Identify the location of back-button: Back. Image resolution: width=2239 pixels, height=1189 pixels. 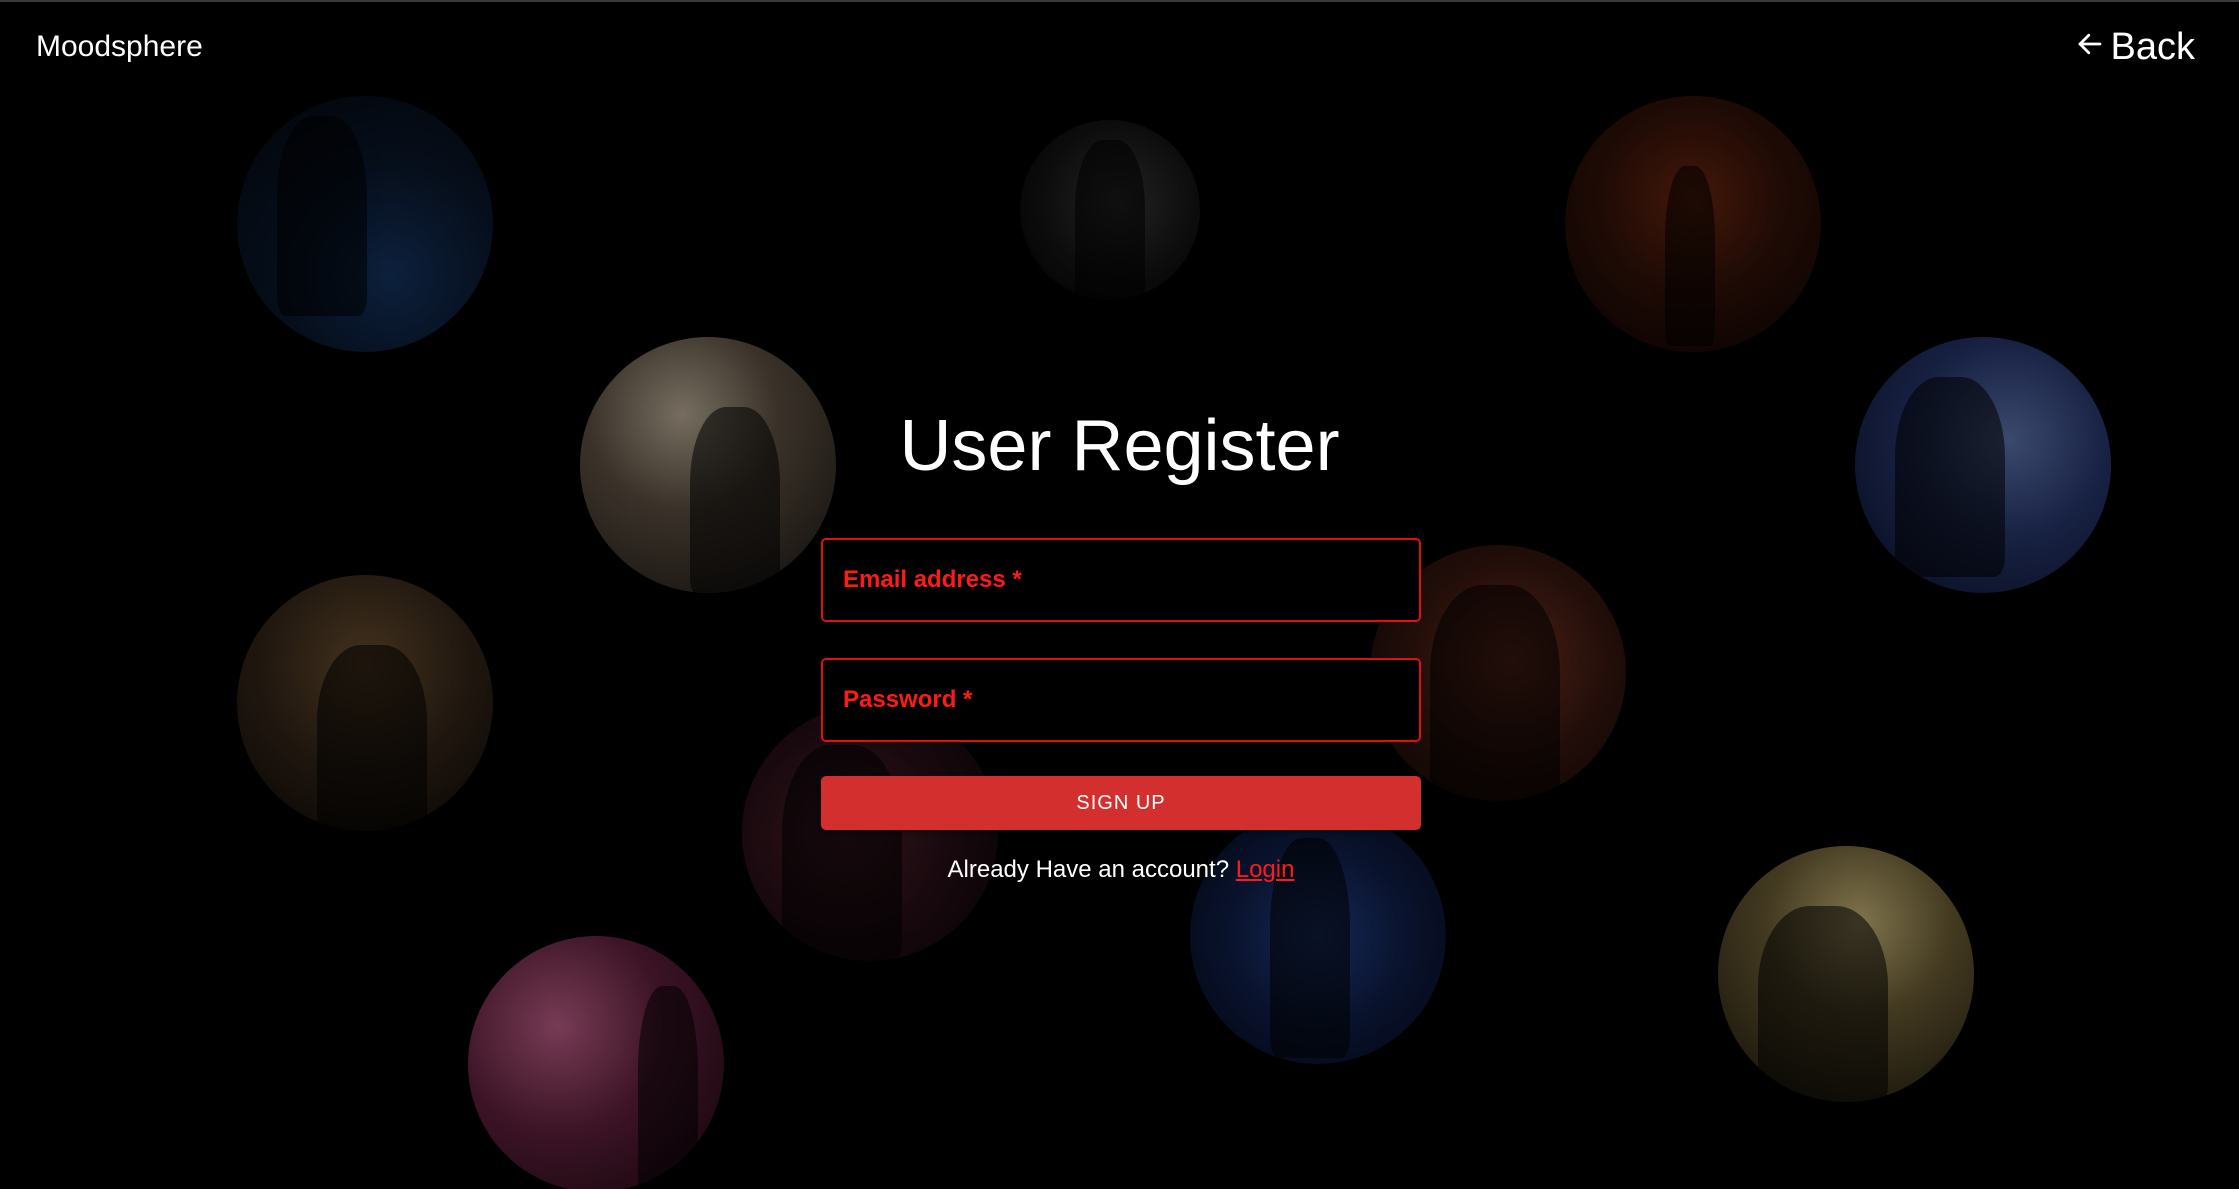
(2135, 47).